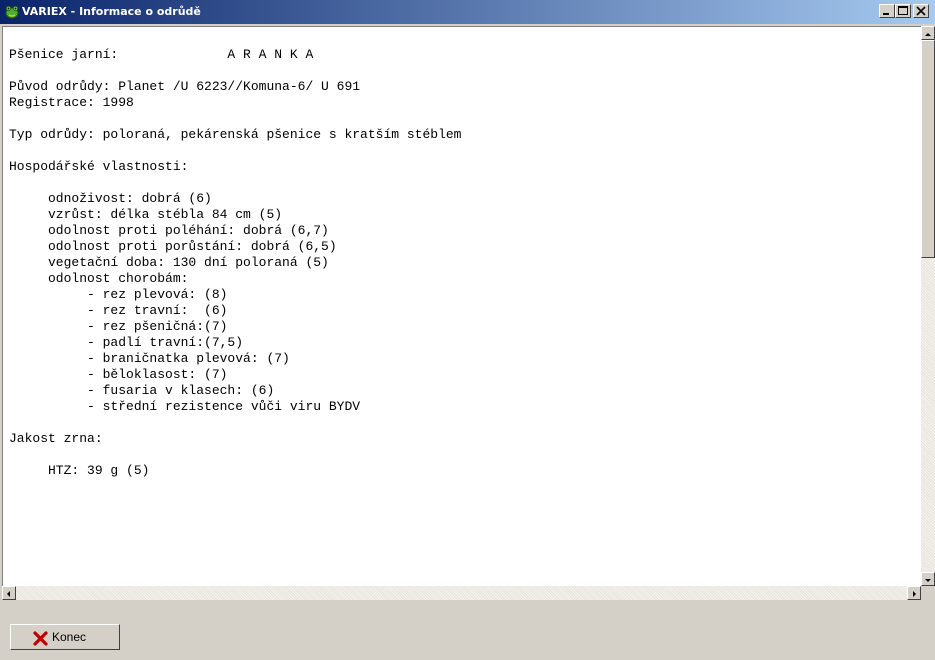  I want to click on maximize-icon, so click(903, 10).